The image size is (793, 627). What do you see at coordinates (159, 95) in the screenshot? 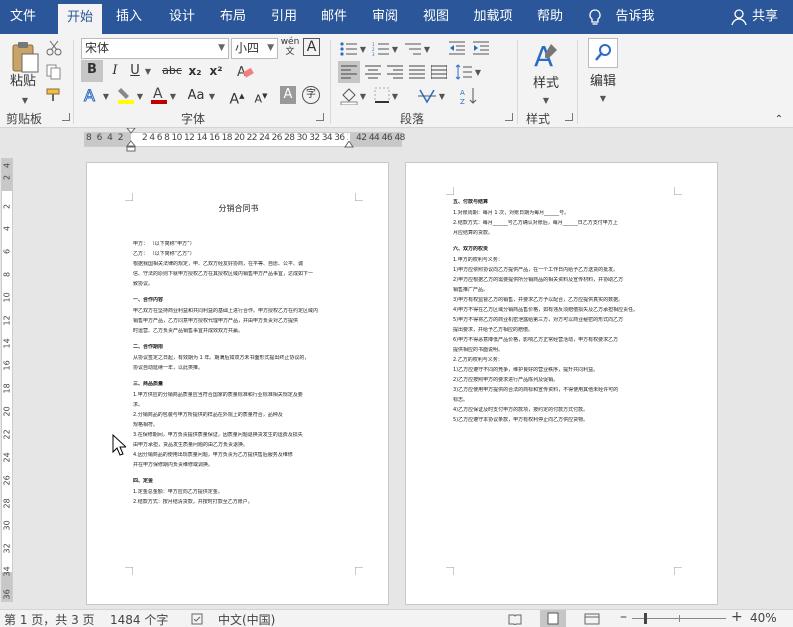
I see `font-color-icon: A` at bounding box center [159, 95].